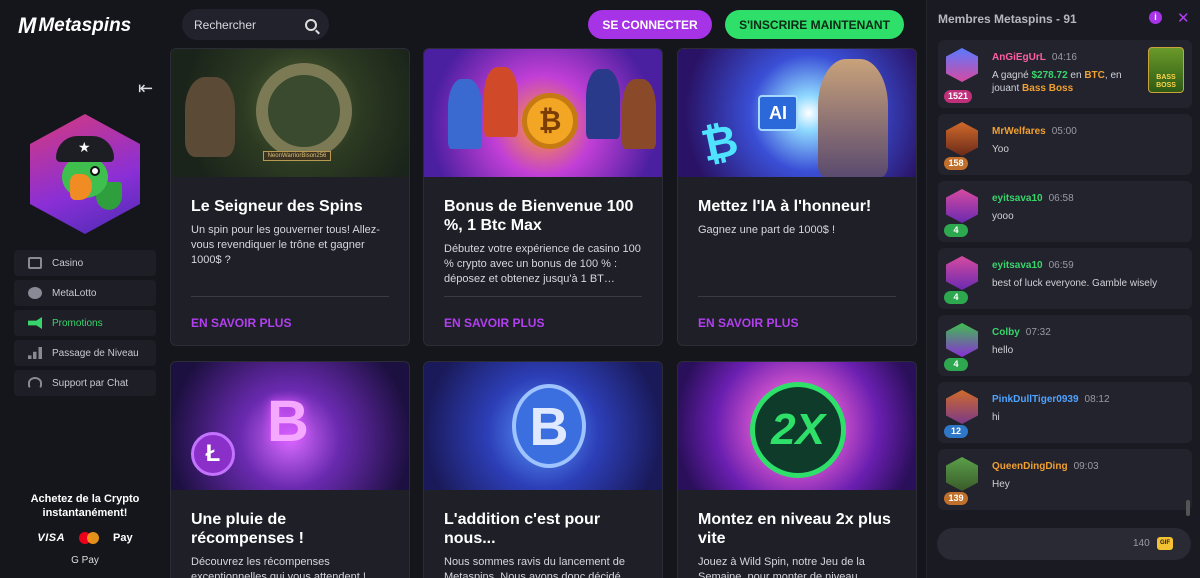  What do you see at coordinates (1003, 216) in the screenshot?
I see `chat-text: yooo` at bounding box center [1003, 216].